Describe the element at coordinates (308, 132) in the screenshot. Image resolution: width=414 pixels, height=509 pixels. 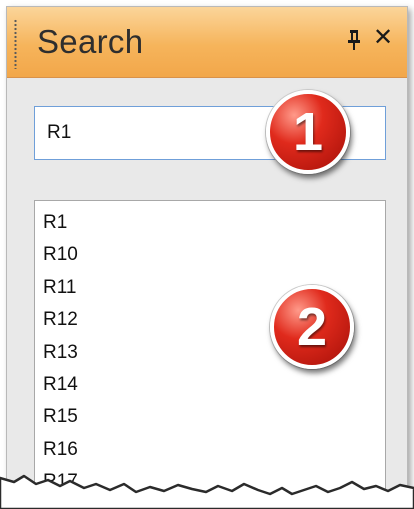
I see `callout-badge-1: 1` at that location.